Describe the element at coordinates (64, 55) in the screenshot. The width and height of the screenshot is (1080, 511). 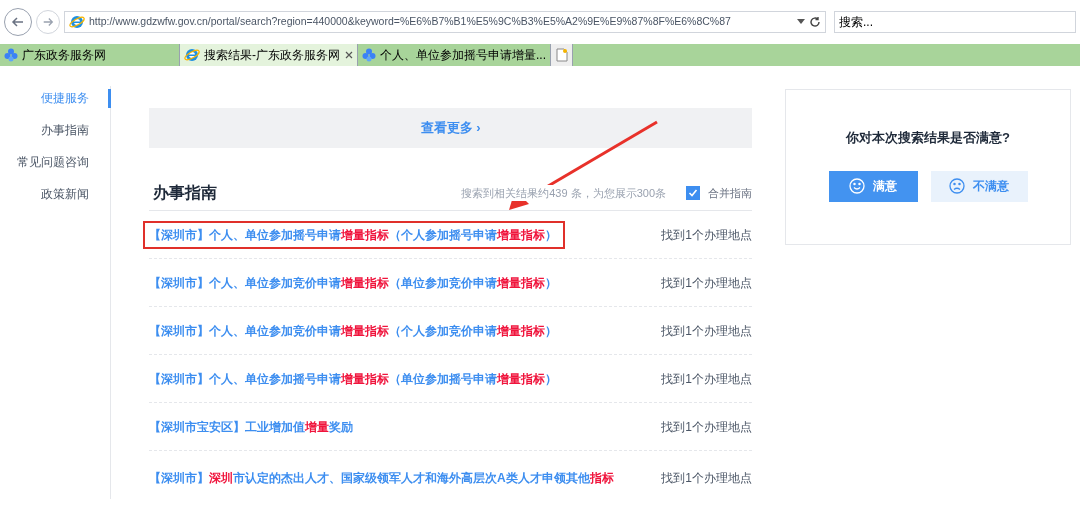
I see `tab-title: 广东政务服务网` at that location.